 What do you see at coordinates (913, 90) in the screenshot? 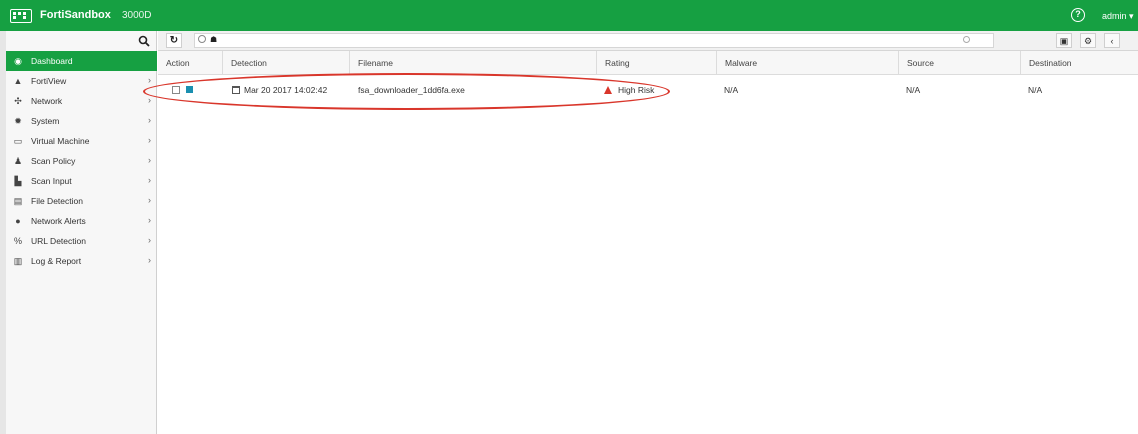
I see `source: N/A` at bounding box center [913, 90].